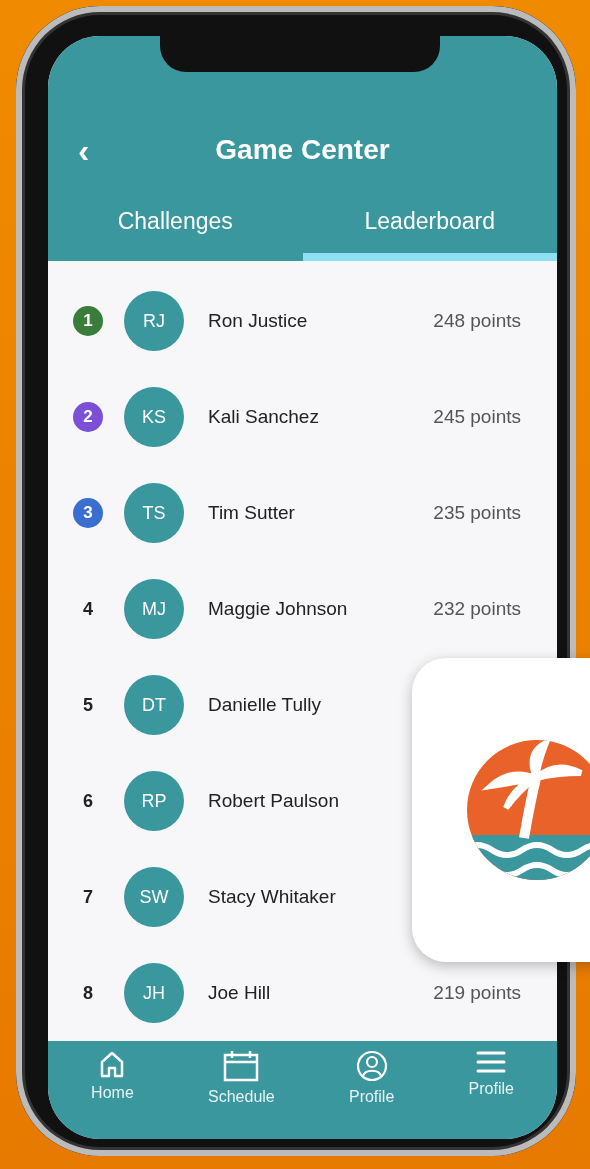  Describe the element at coordinates (241, 1066) in the screenshot. I see `calendar-icon` at that location.